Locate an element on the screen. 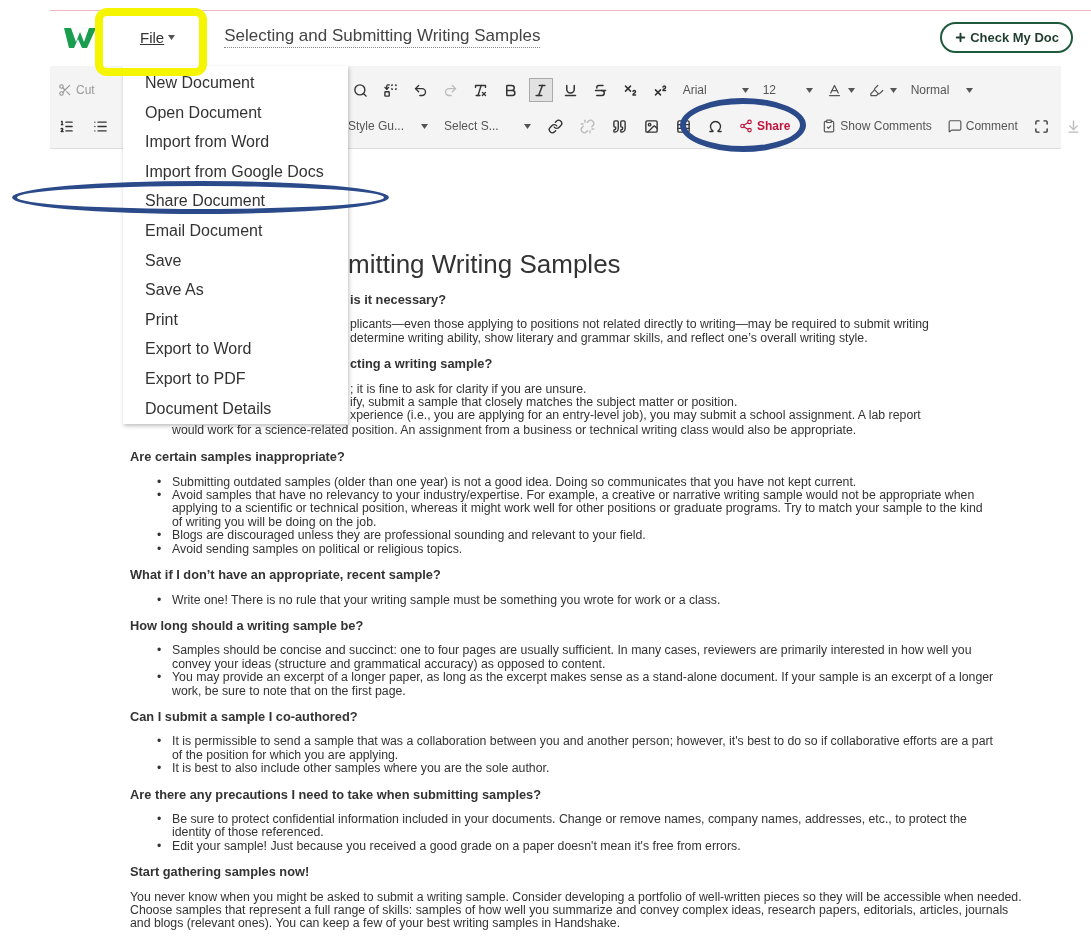 The image size is (1091, 942). text-line: determine writing ability, show literary and grammar skills, and reflect one’s overall writing style. is located at coordinates (609, 338).